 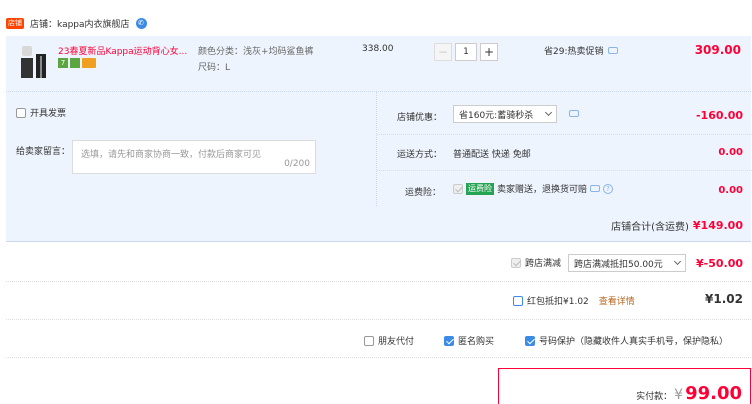 I want to click on payment-box: 实付款： ¥ 99.00, so click(x=624, y=386).